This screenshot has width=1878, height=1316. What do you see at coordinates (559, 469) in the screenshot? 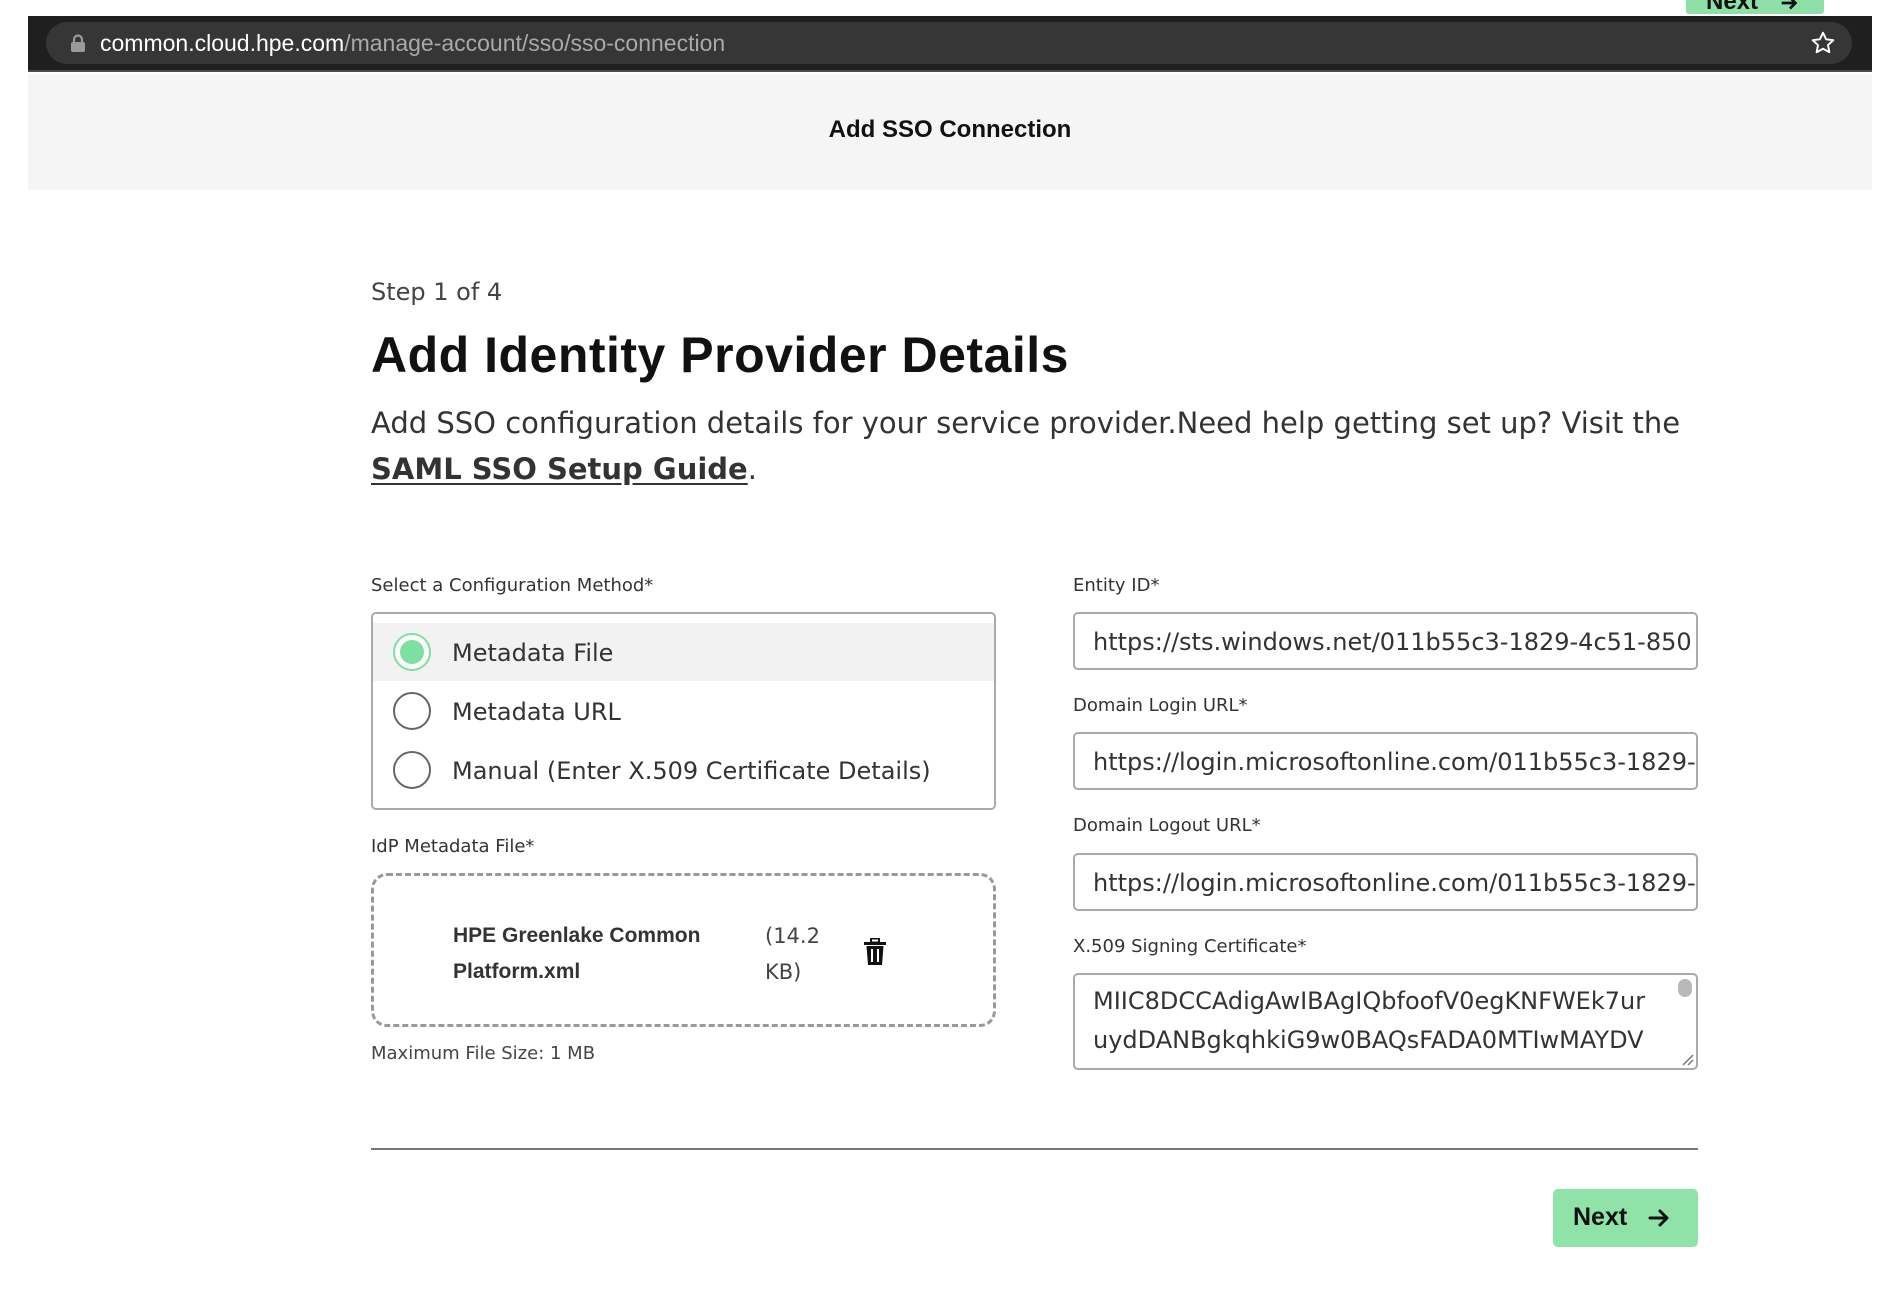
I see `saml-setup-guide-link: SAML SSO Setup Guide` at bounding box center [559, 469].